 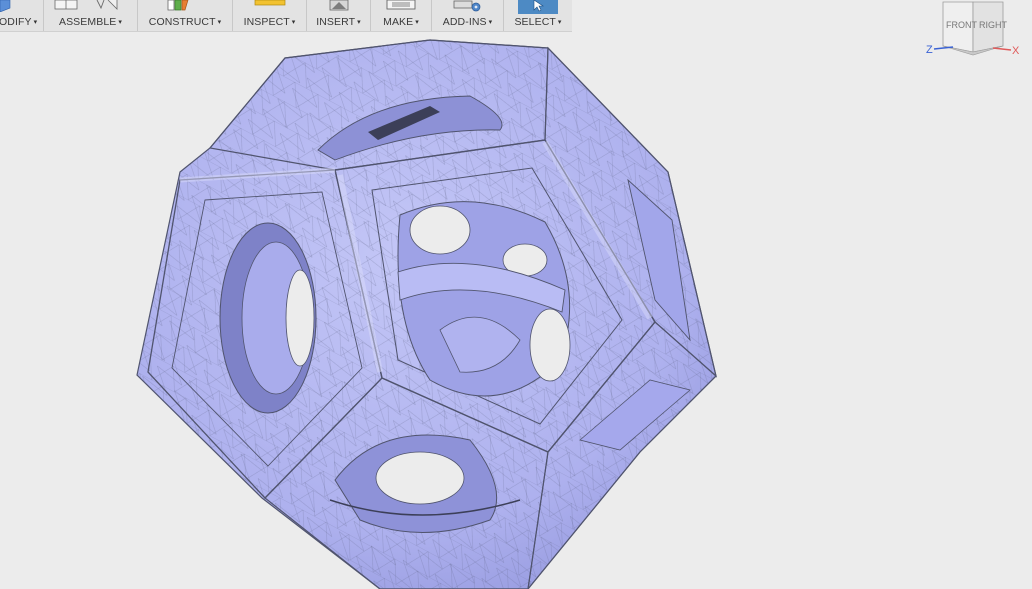 I want to click on addins-icon, so click(x=467, y=6).